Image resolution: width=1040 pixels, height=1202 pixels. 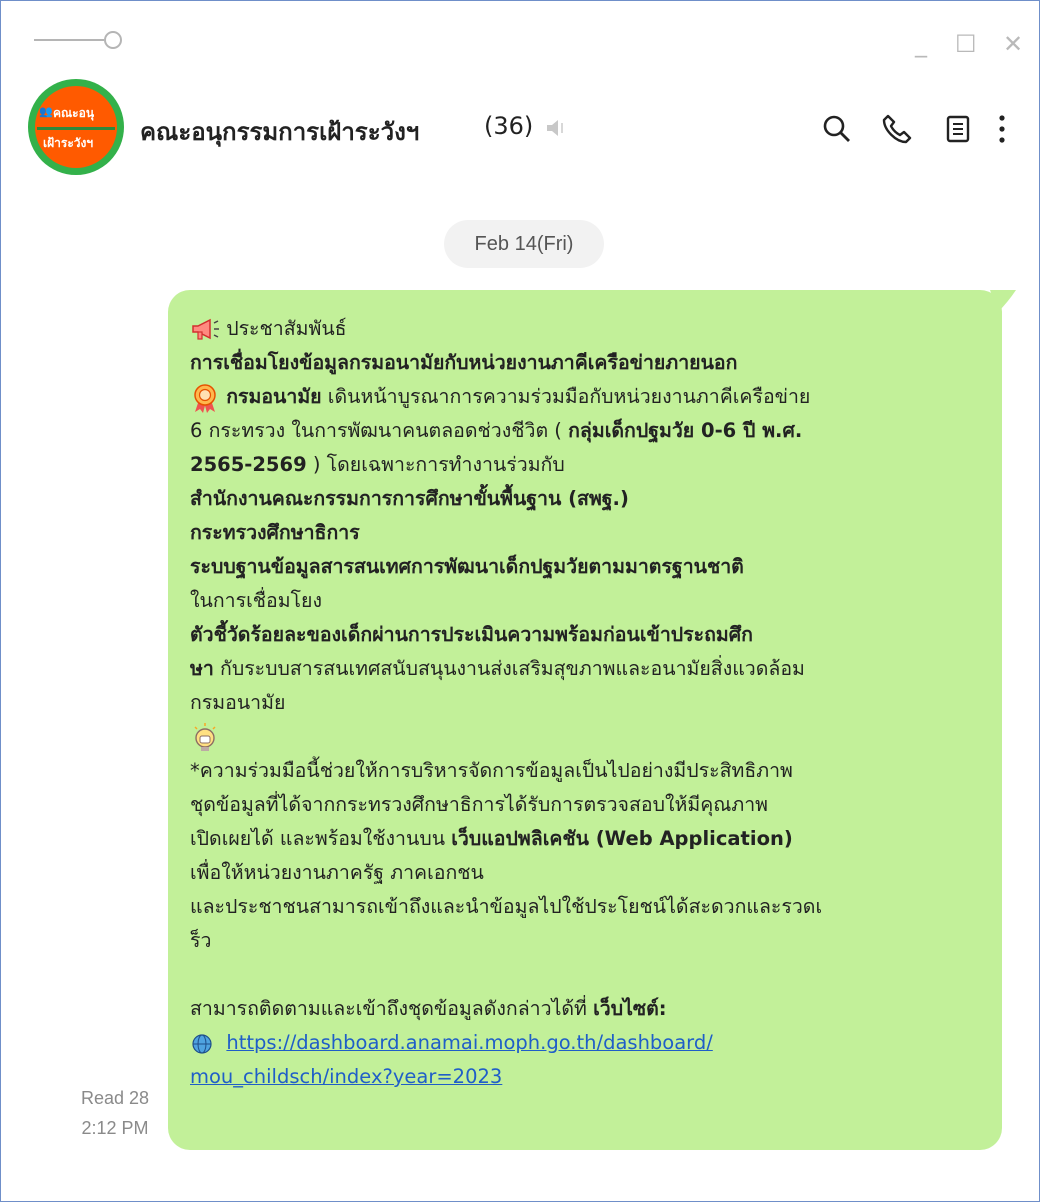 What do you see at coordinates (837, 129) in the screenshot?
I see `search-icon` at bounding box center [837, 129].